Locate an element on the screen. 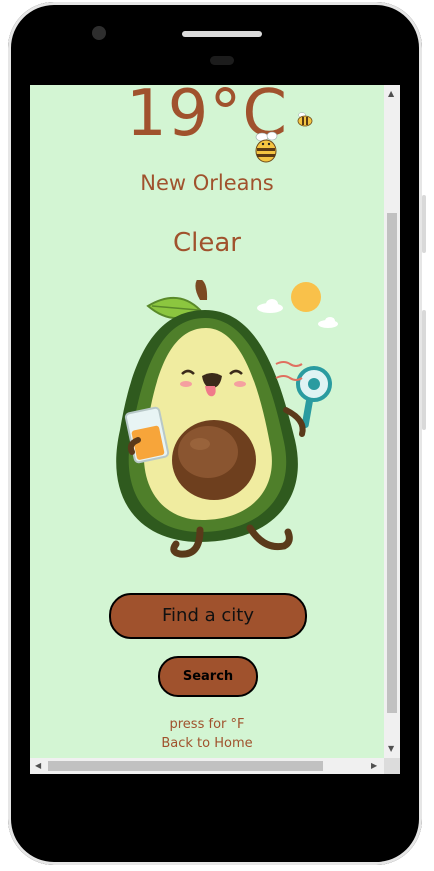 The height and width of the screenshot is (871, 434). scroll-left-arrow-icon: ◀ is located at coordinates (38, 766).